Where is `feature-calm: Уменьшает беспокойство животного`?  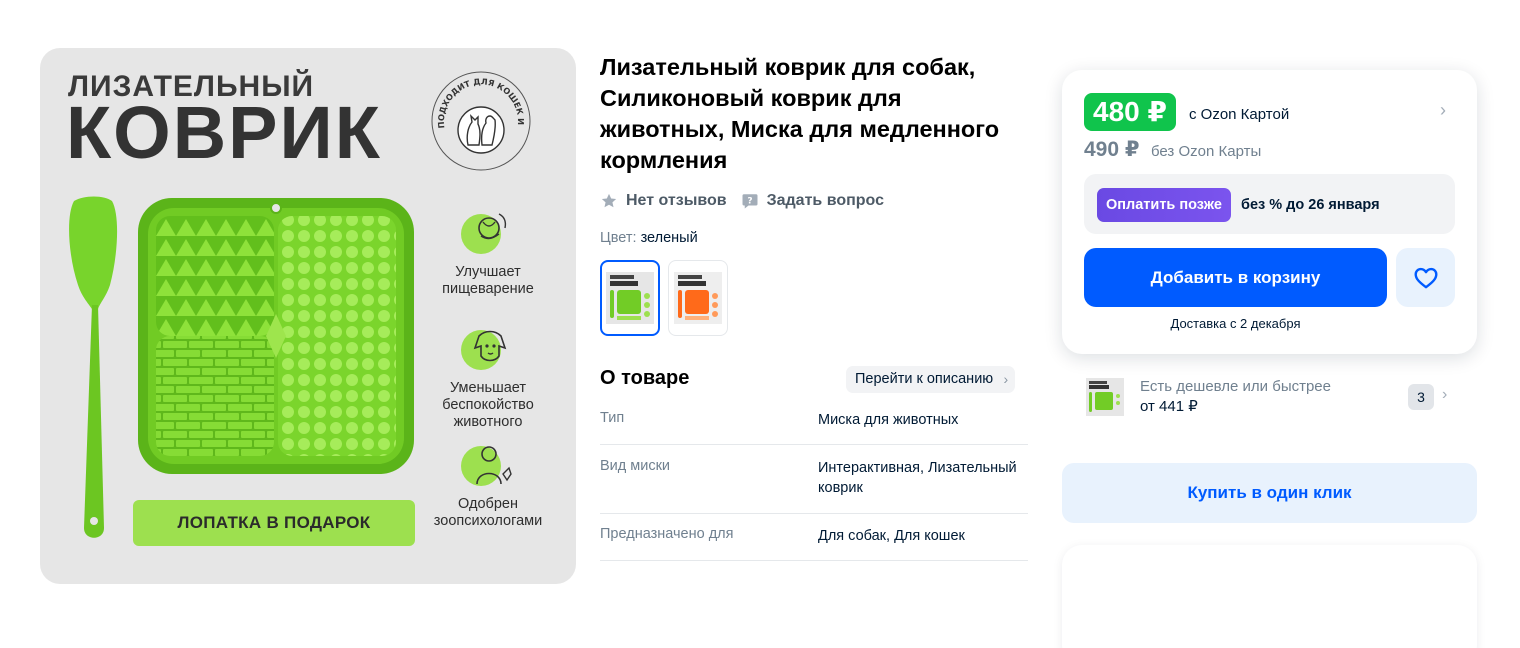 feature-calm: Уменьшает беспокойство животного is located at coordinates (488, 377).